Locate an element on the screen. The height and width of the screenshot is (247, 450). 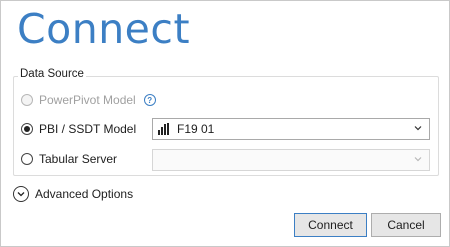
tabular-server-radio is located at coordinates (27, 159).